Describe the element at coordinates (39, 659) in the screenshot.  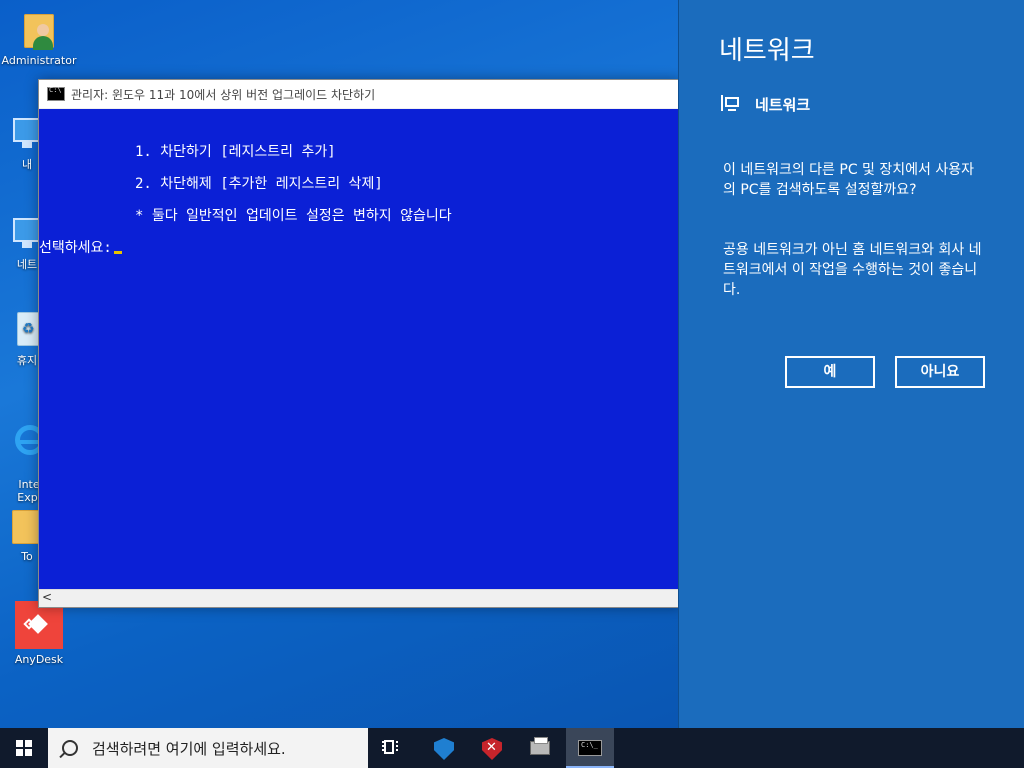
I see `desktop-icon-label: AnyDesk` at that location.